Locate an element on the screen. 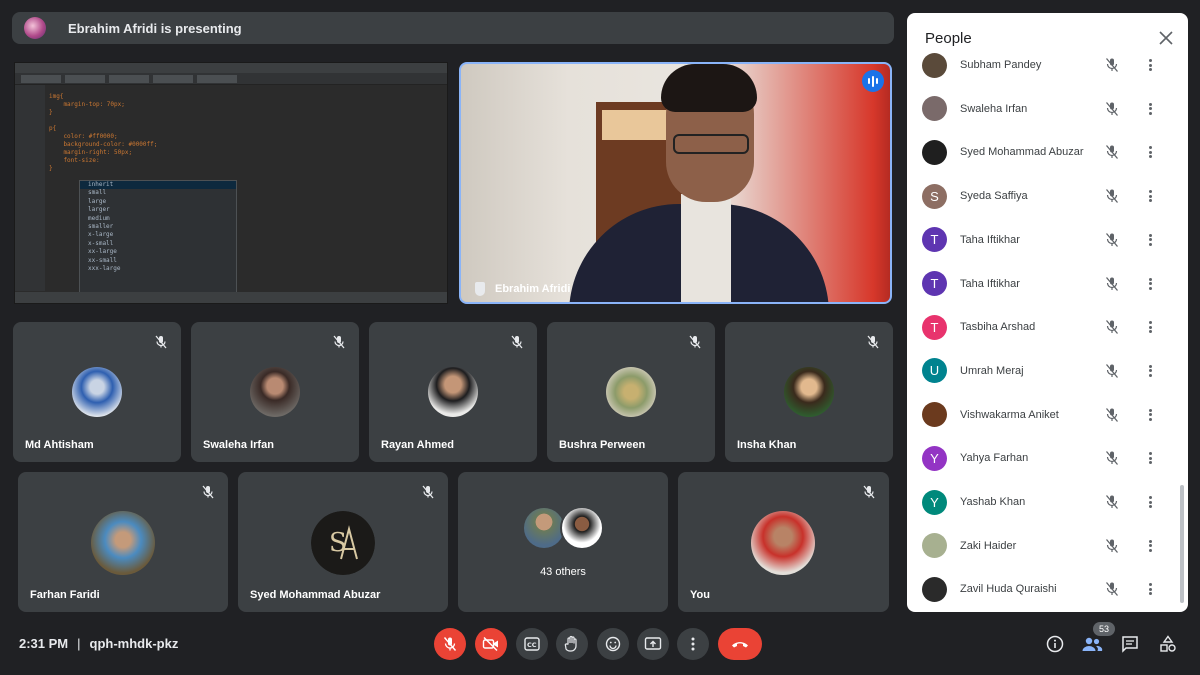  participant-name: Md Ahtisham is located at coordinates (59, 445).